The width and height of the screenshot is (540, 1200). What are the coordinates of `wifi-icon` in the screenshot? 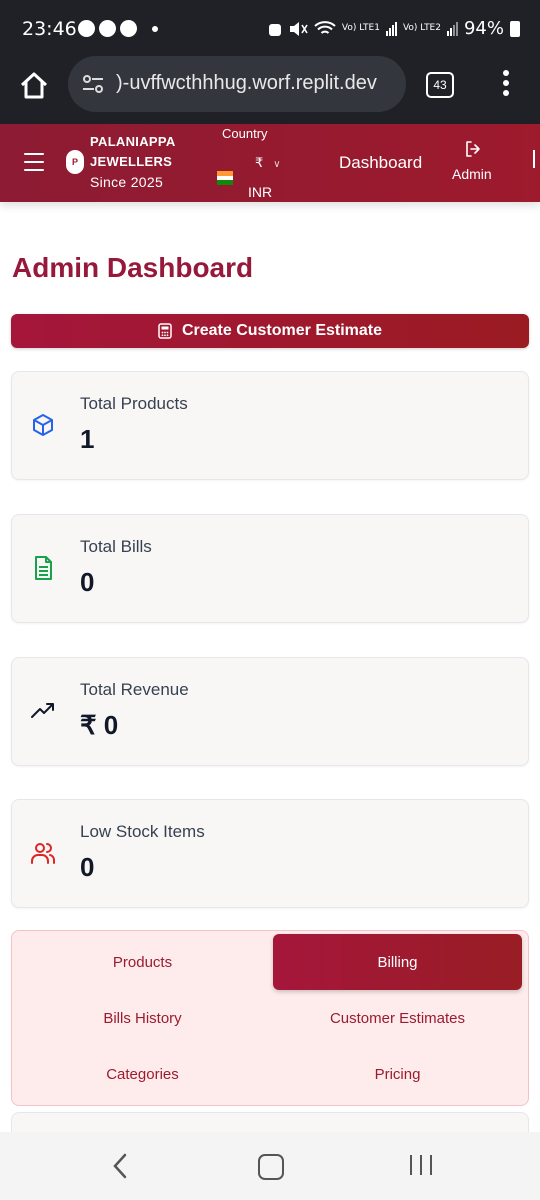 It's located at (325, 27).